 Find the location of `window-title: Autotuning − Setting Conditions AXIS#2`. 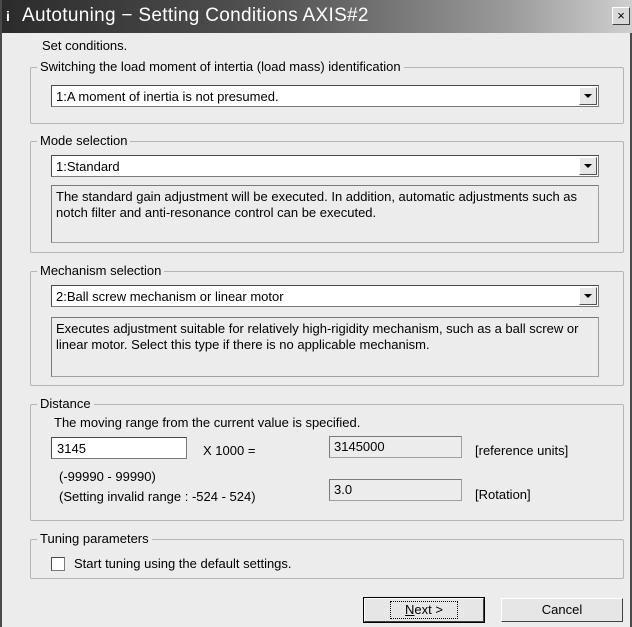

window-title: Autotuning − Setting Conditions AXIS#2 is located at coordinates (195, 15).